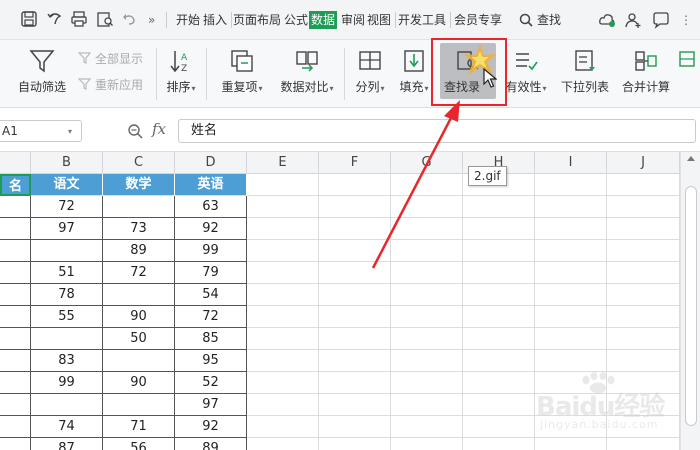 The image size is (700, 450). What do you see at coordinates (139, 163) in the screenshot?
I see `column-header-c: C` at bounding box center [139, 163].